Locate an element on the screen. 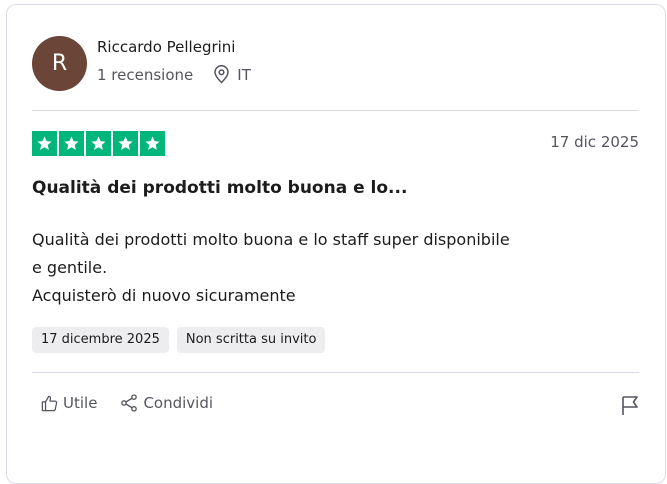 This screenshot has width=667, height=484. share-label: Condividi is located at coordinates (178, 403).